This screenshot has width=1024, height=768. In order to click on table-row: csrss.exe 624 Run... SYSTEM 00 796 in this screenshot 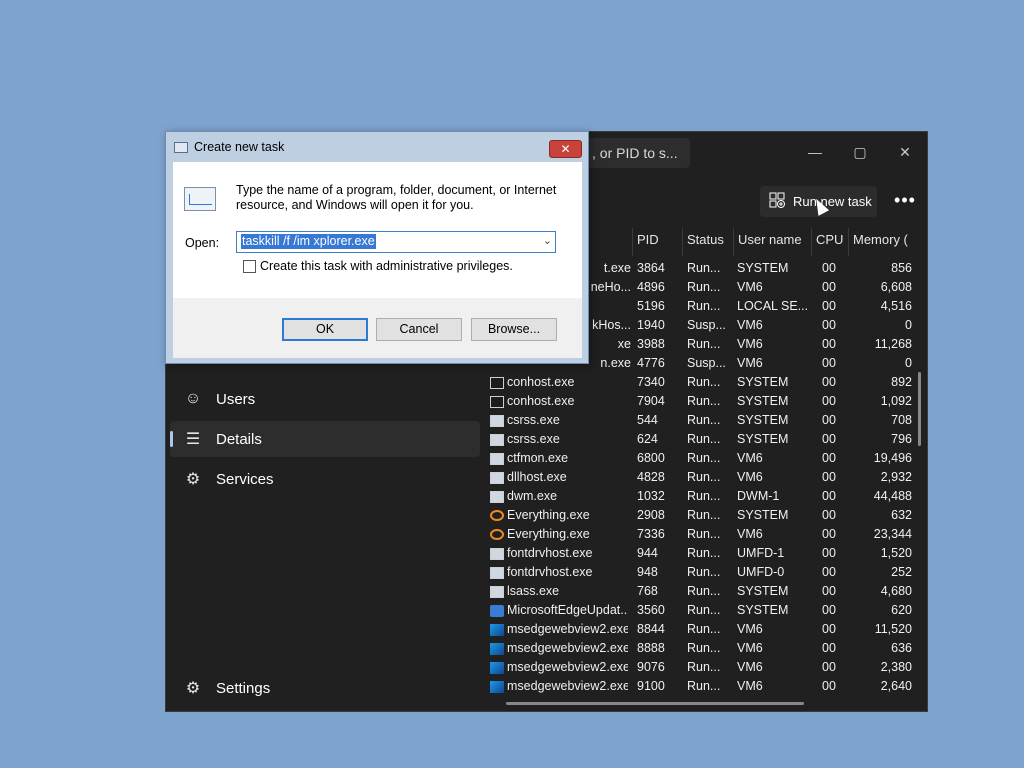, I will do `click(706, 439)`.